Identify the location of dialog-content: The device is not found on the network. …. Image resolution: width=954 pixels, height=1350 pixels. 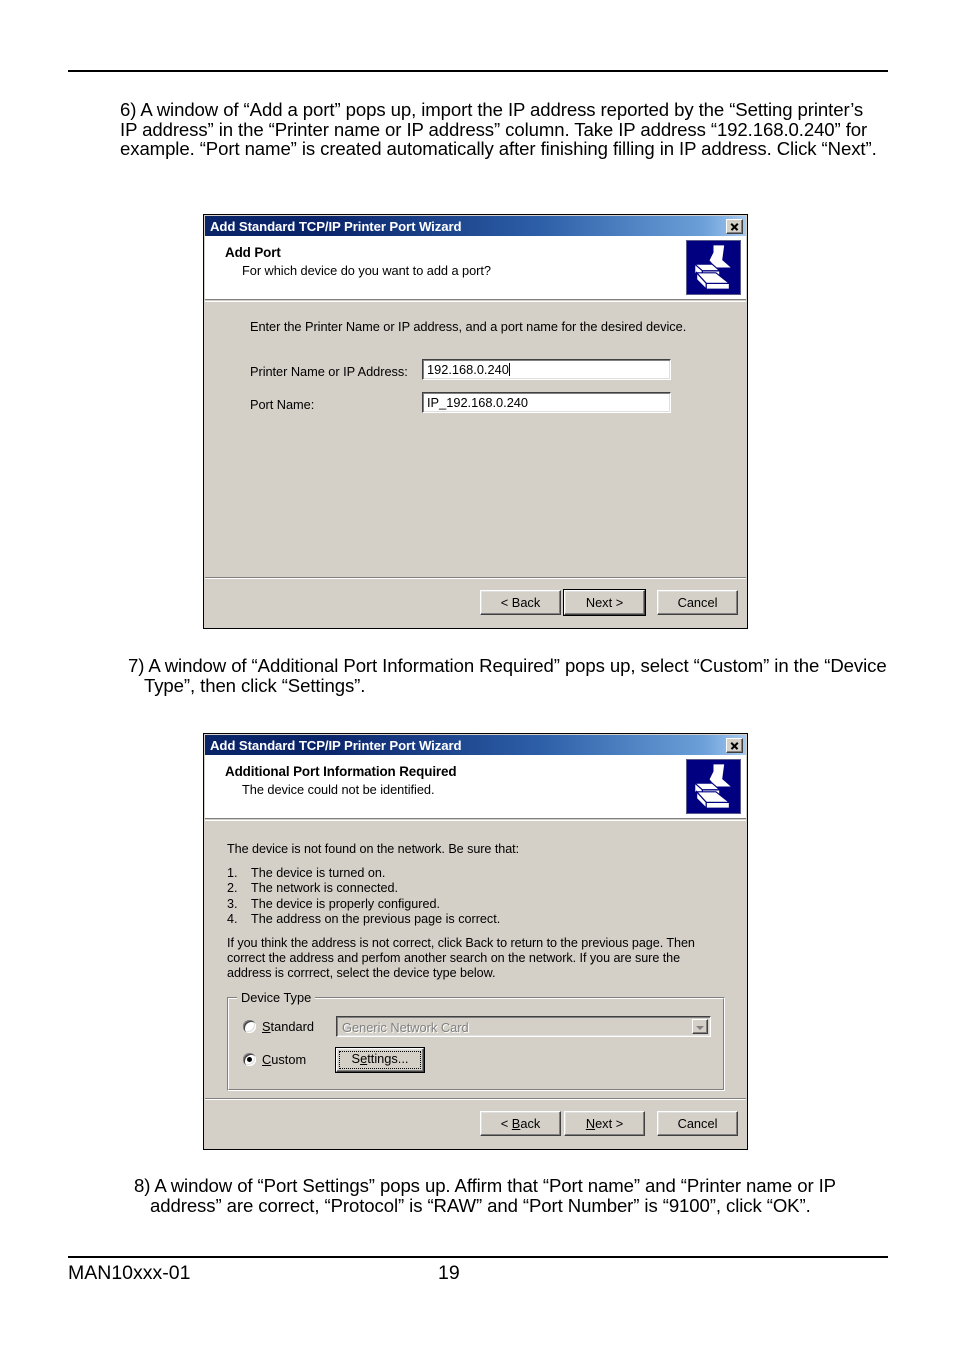
(475, 959).